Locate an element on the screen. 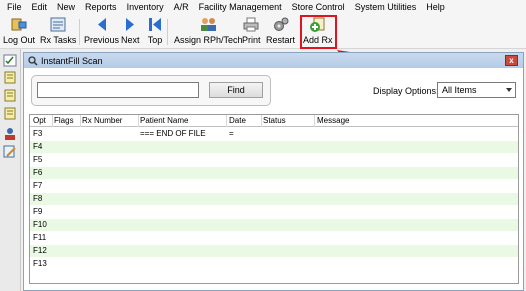 The image size is (526, 291). table-row: F10 is located at coordinates (274, 225).